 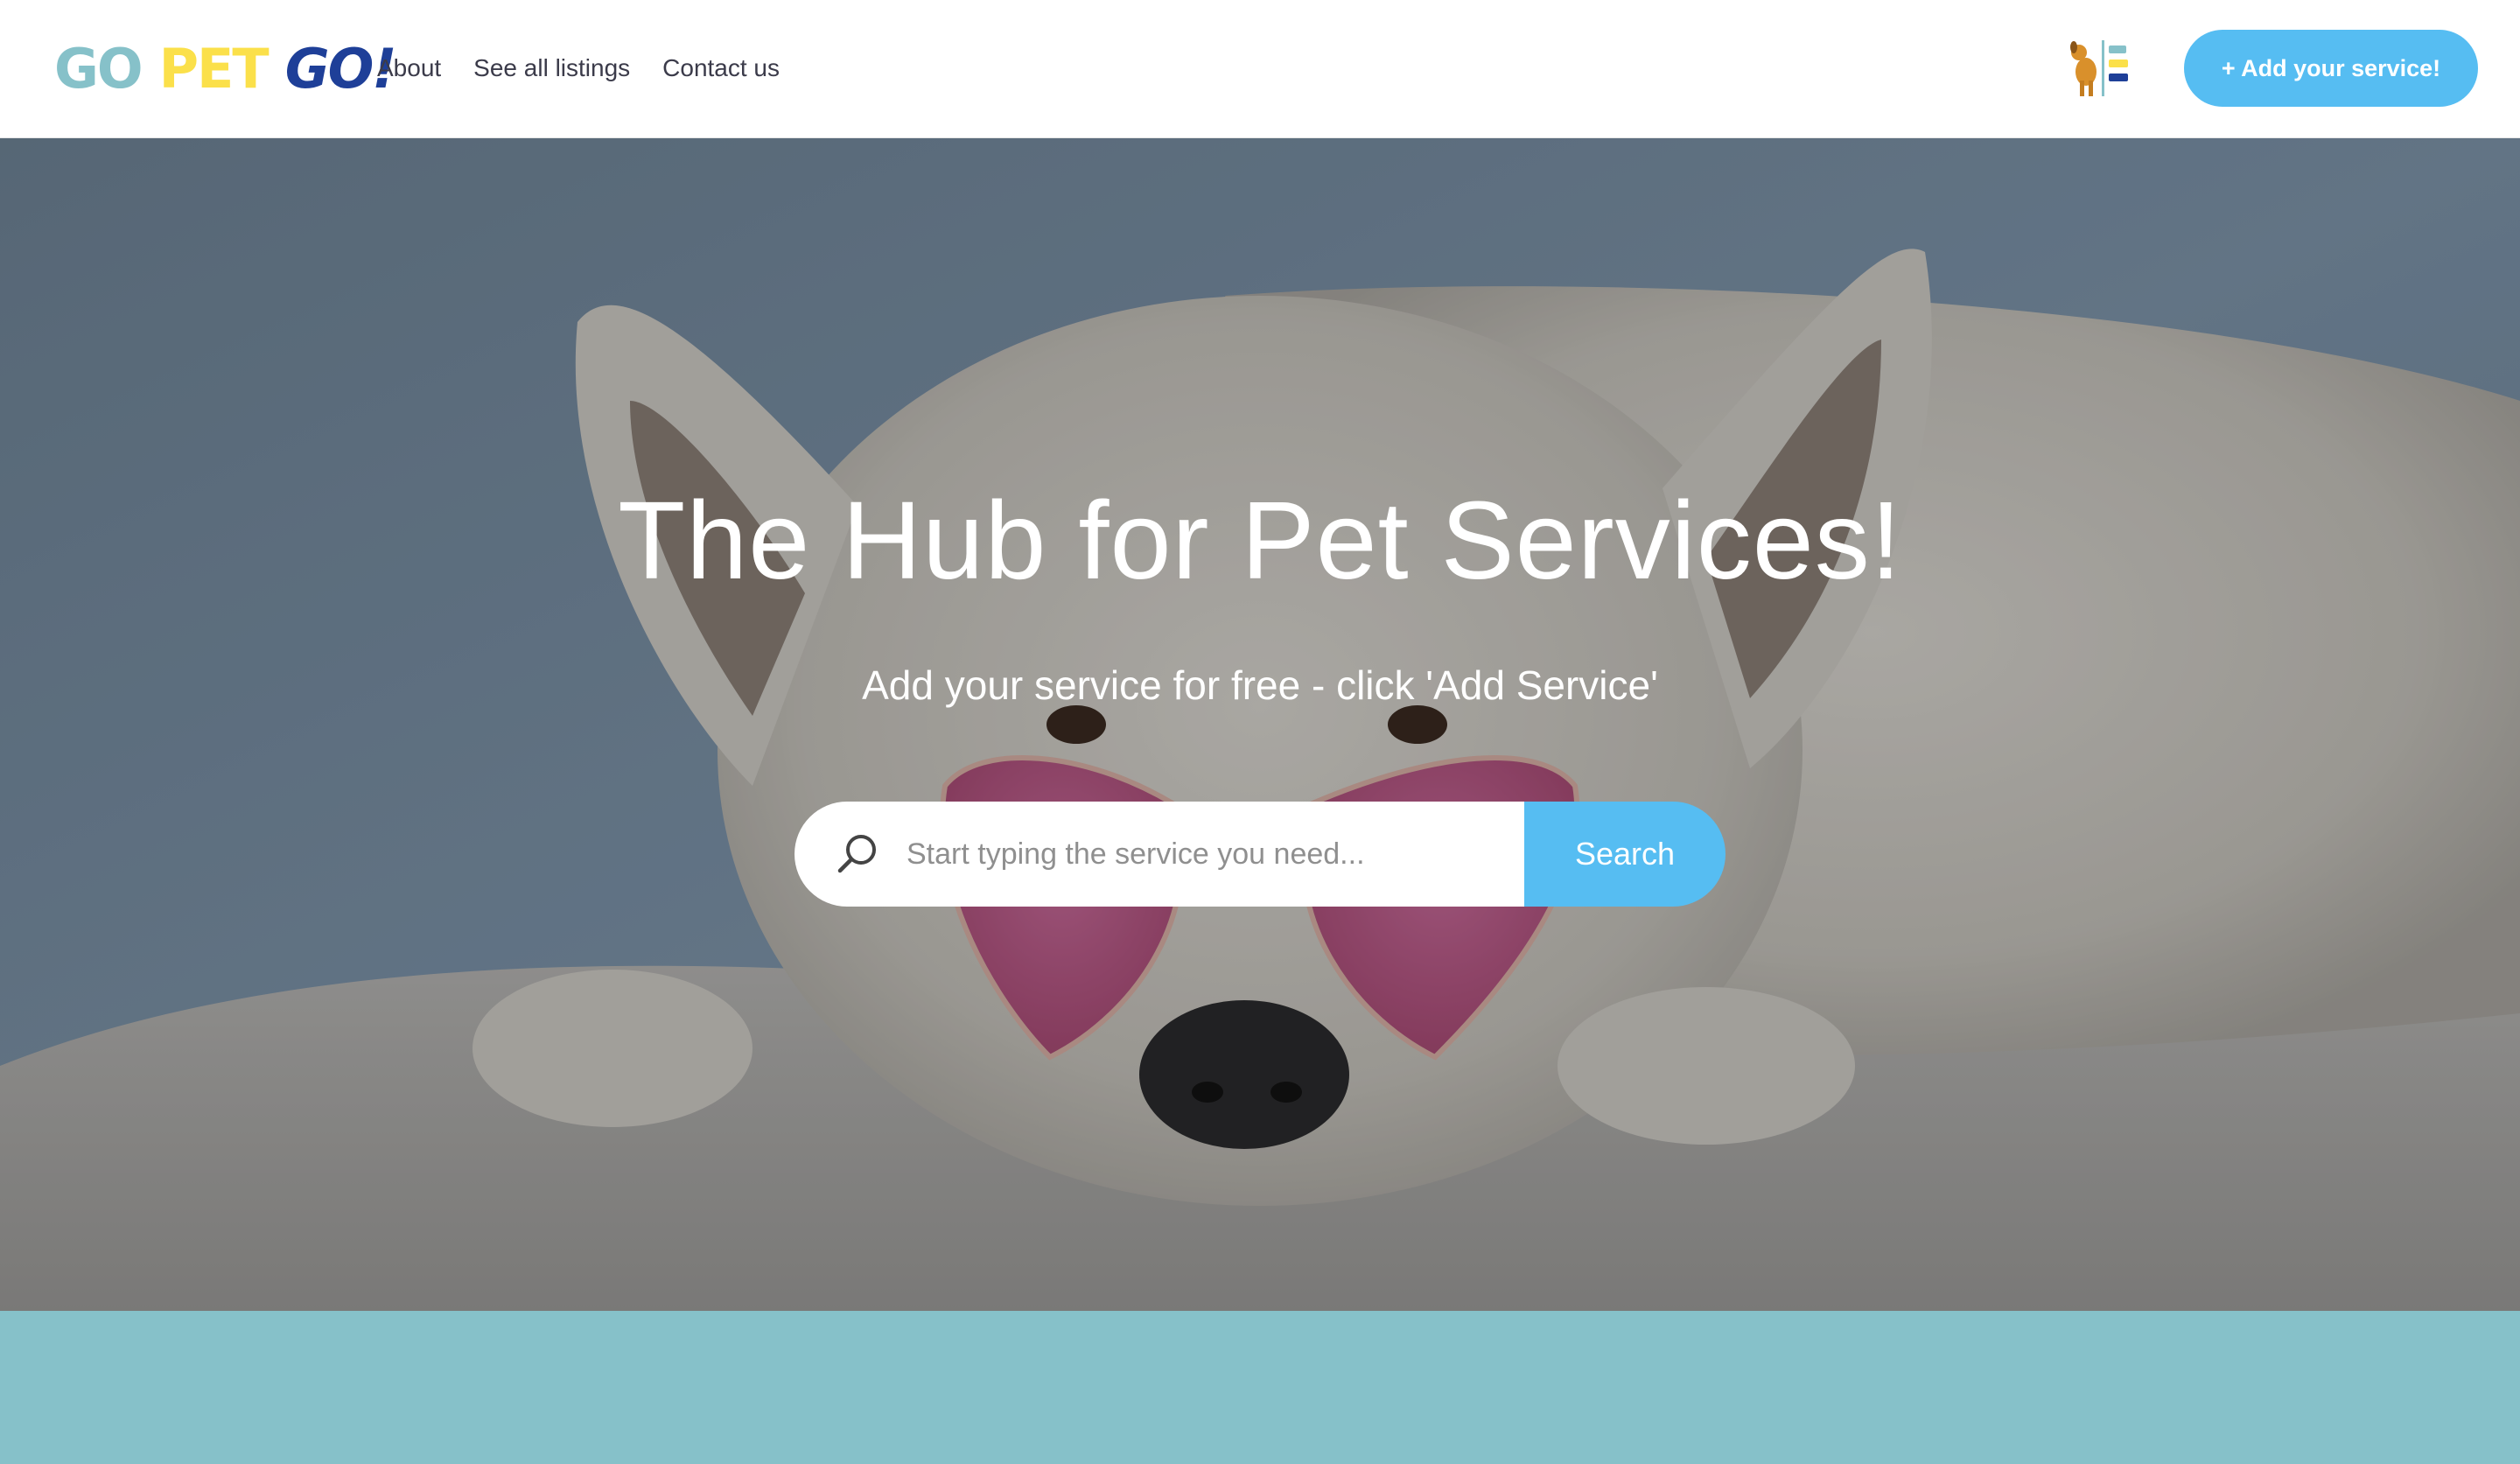 What do you see at coordinates (99, 69) in the screenshot?
I see `brand-word-go: GO` at bounding box center [99, 69].